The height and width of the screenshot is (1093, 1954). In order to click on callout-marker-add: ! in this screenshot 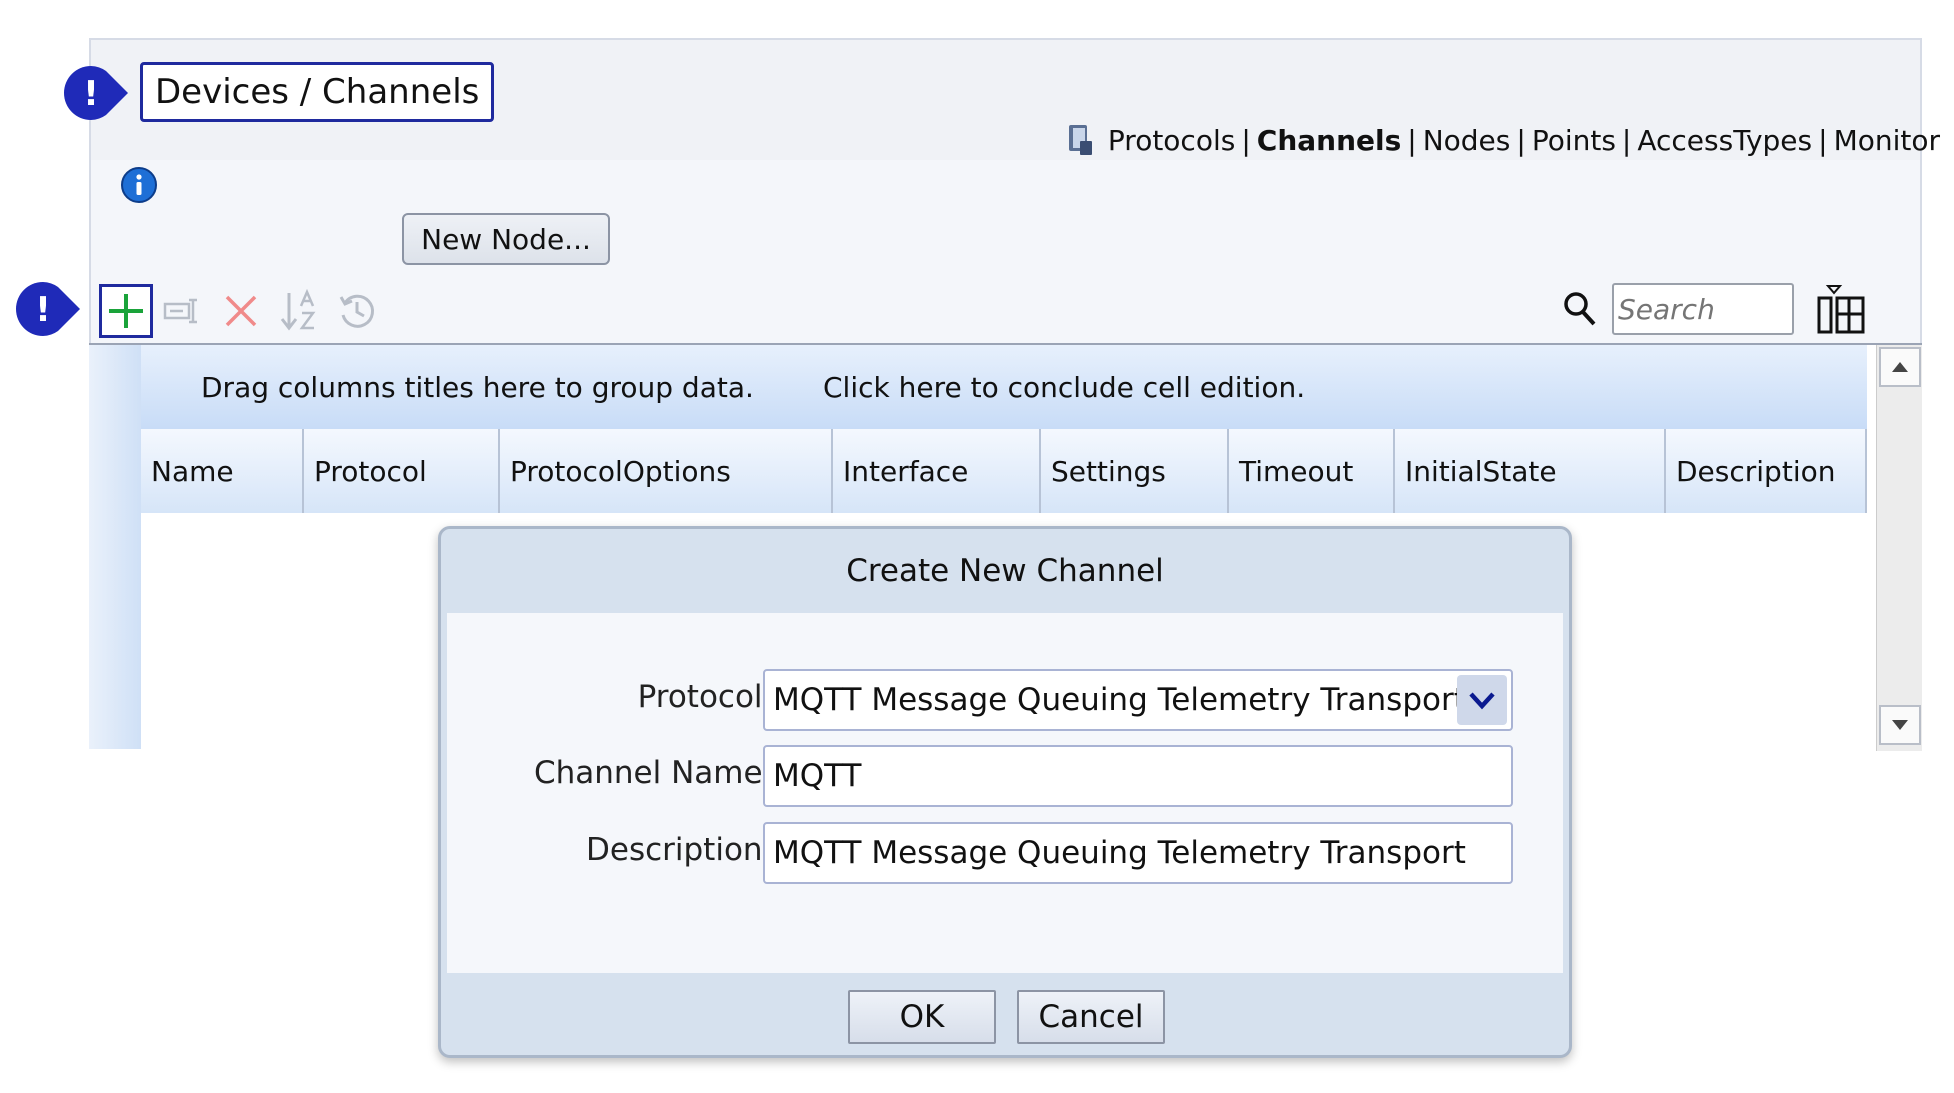, I will do `click(47, 309)`.